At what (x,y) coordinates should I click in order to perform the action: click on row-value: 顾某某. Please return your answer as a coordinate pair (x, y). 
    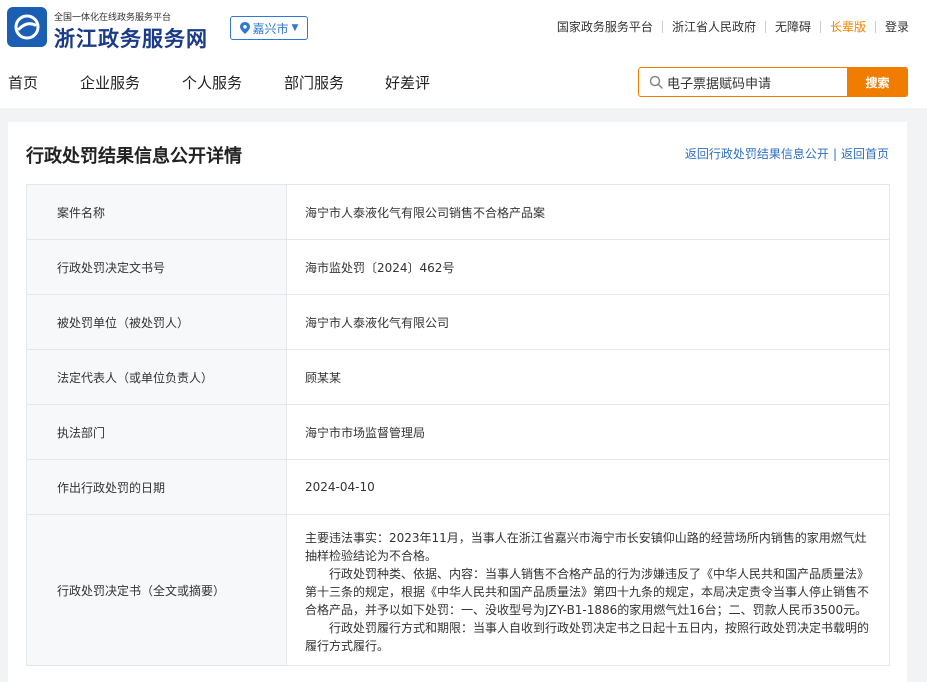
    Looking at the image, I should click on (588, 377).